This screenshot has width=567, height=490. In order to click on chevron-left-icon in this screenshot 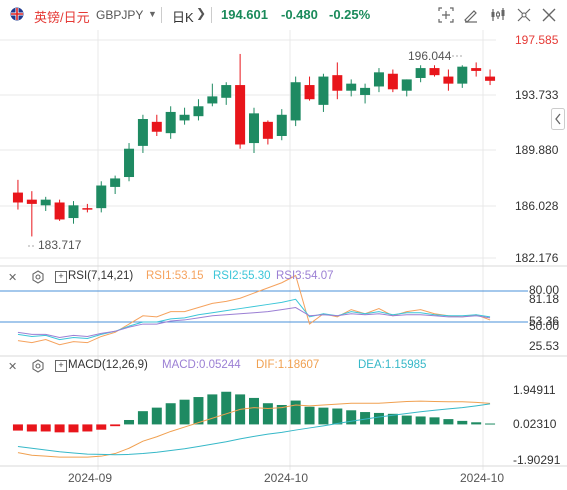, I will do `click(558, 119)`.